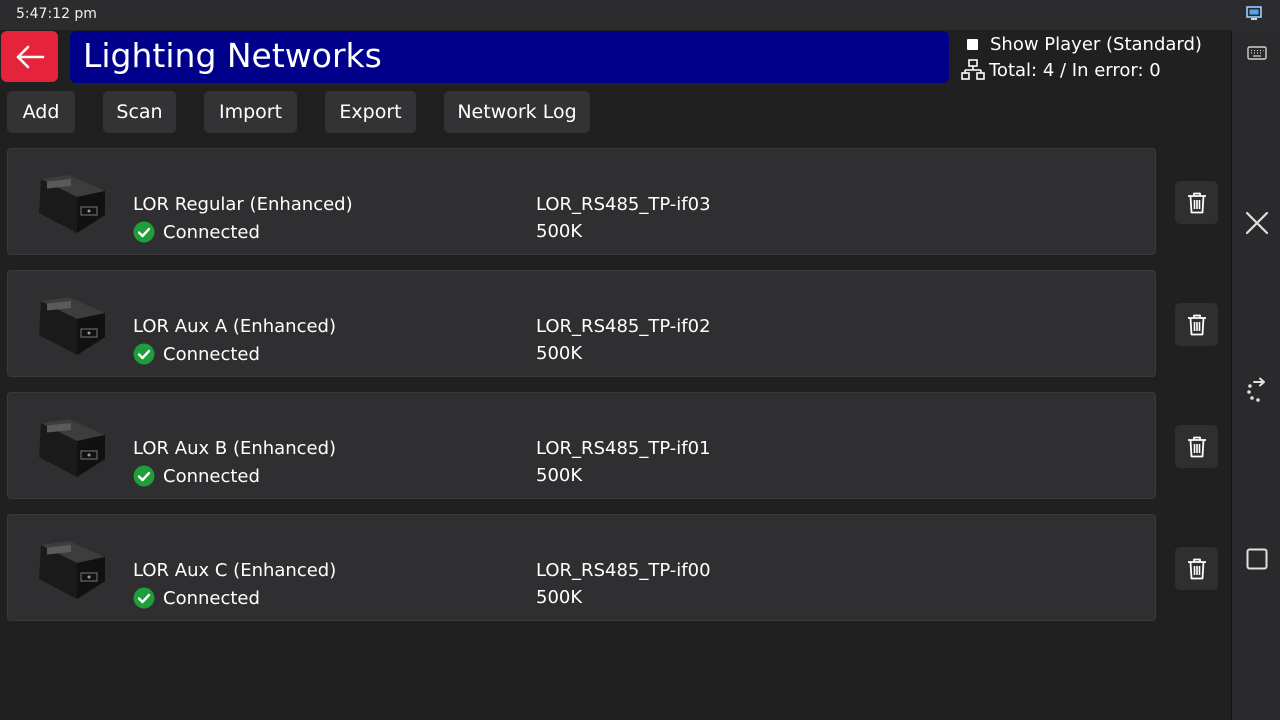  What do you see at coordinates (509, 57) in the screenshot?
I see `title-bar: Lighting Networks` at bounding box center [509, 57].